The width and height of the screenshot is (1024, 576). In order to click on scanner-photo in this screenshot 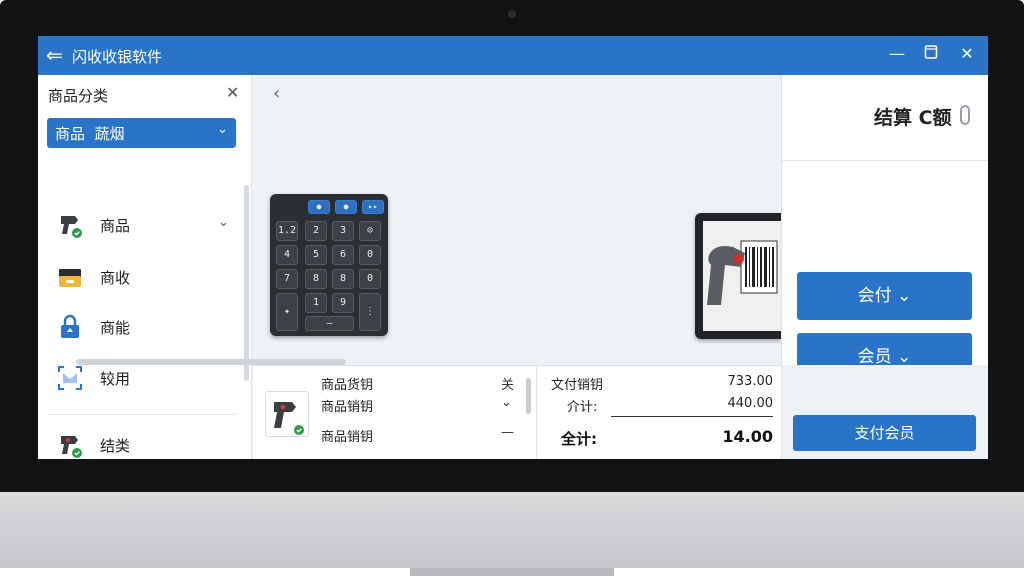, I will do `click(742, 276)`.